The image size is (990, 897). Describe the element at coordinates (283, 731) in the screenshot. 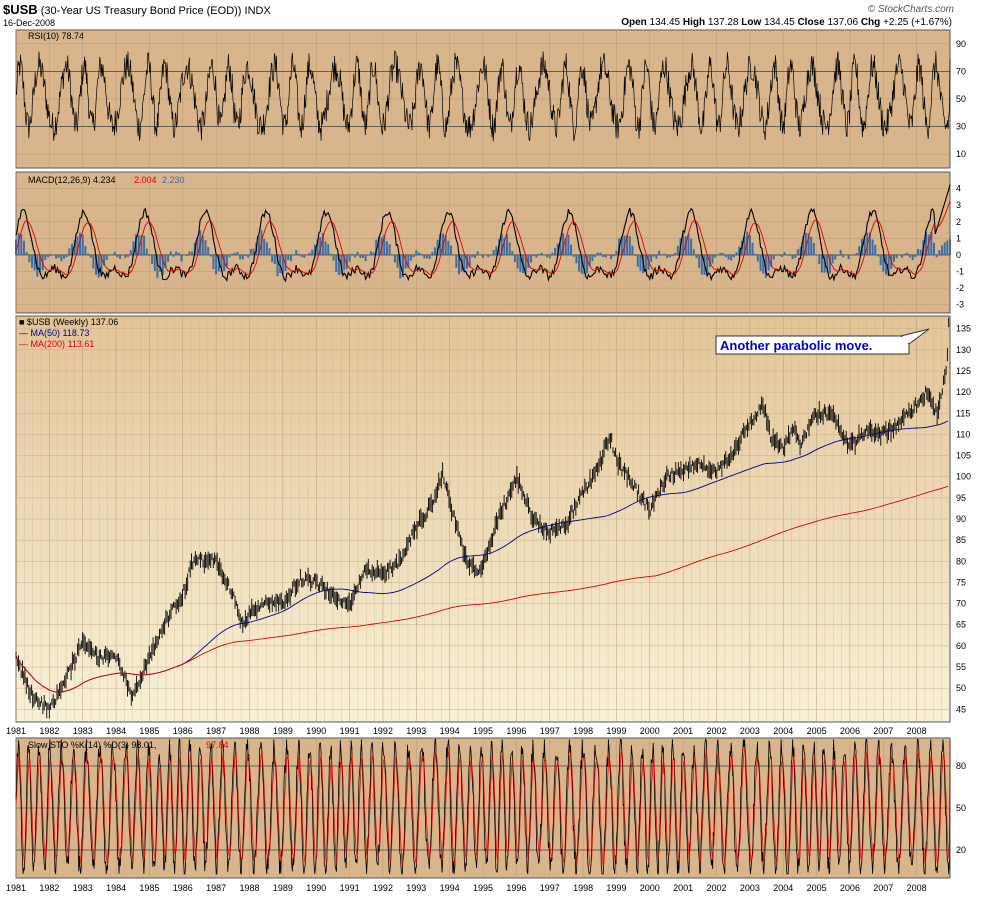

I see `year-label: 1989` at that location.